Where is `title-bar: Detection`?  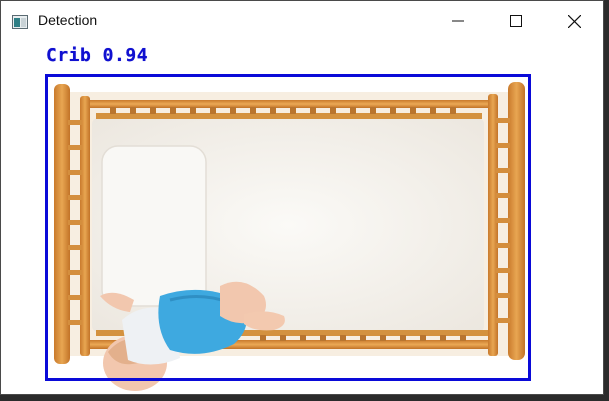 title-bar: Detection is located at coordinates (302, 21).